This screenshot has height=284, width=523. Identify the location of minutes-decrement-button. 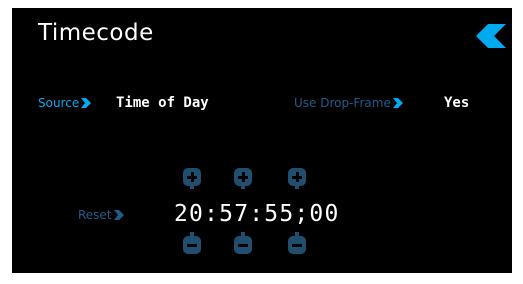
(243, 243).